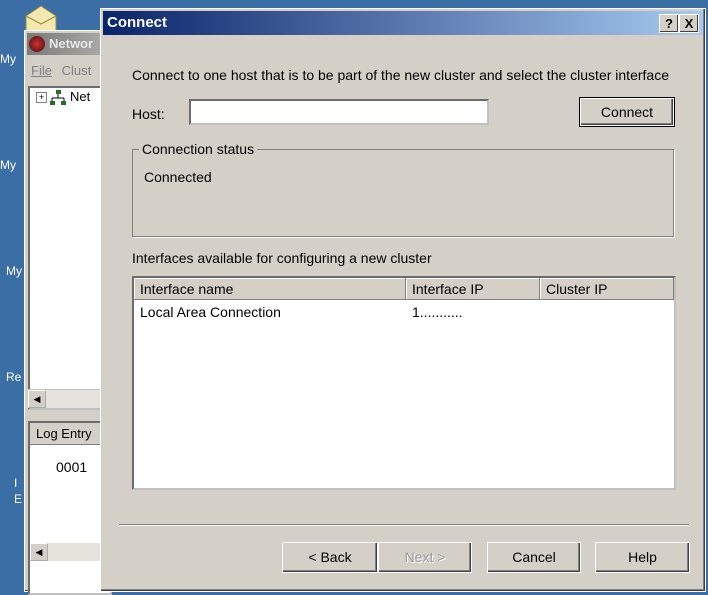 This screenshot has height=595, width=708. What do you see at coordinates (70, 552) in the screenshot?
I see `log-horizontal-scrollbar: ◀` at bounding box center [70, 552].